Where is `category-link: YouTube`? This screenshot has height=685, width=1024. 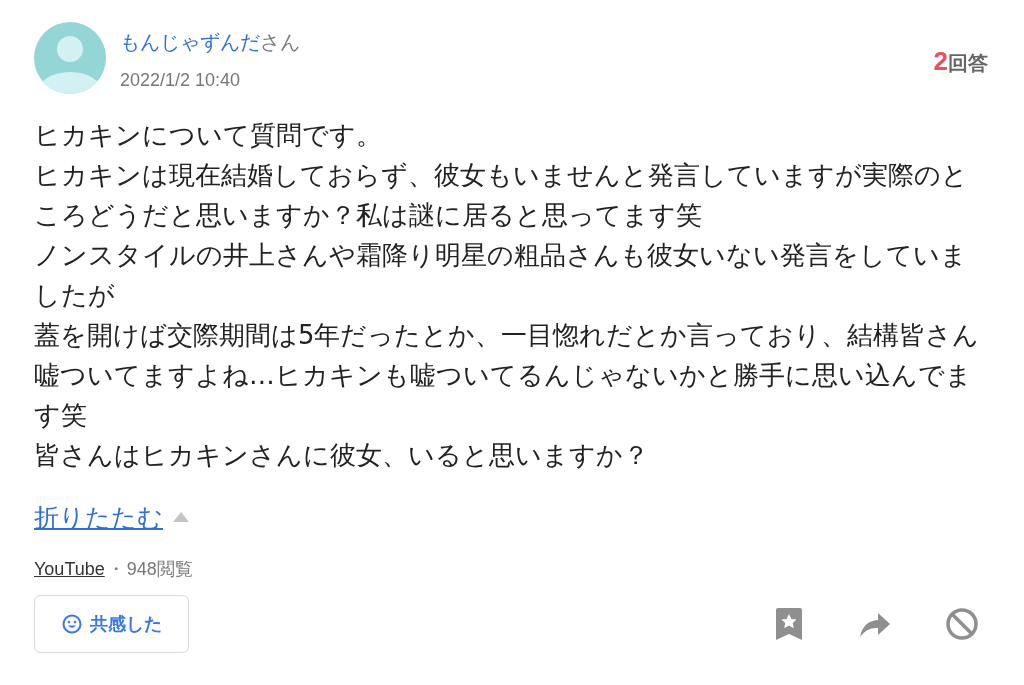
category-link: YouTube is located at coordinates (69, 569).